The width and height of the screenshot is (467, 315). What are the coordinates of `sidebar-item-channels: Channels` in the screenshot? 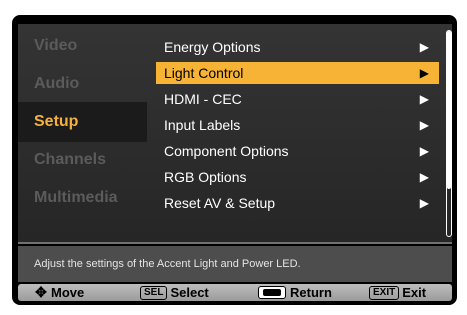 It's located at (82, 160).